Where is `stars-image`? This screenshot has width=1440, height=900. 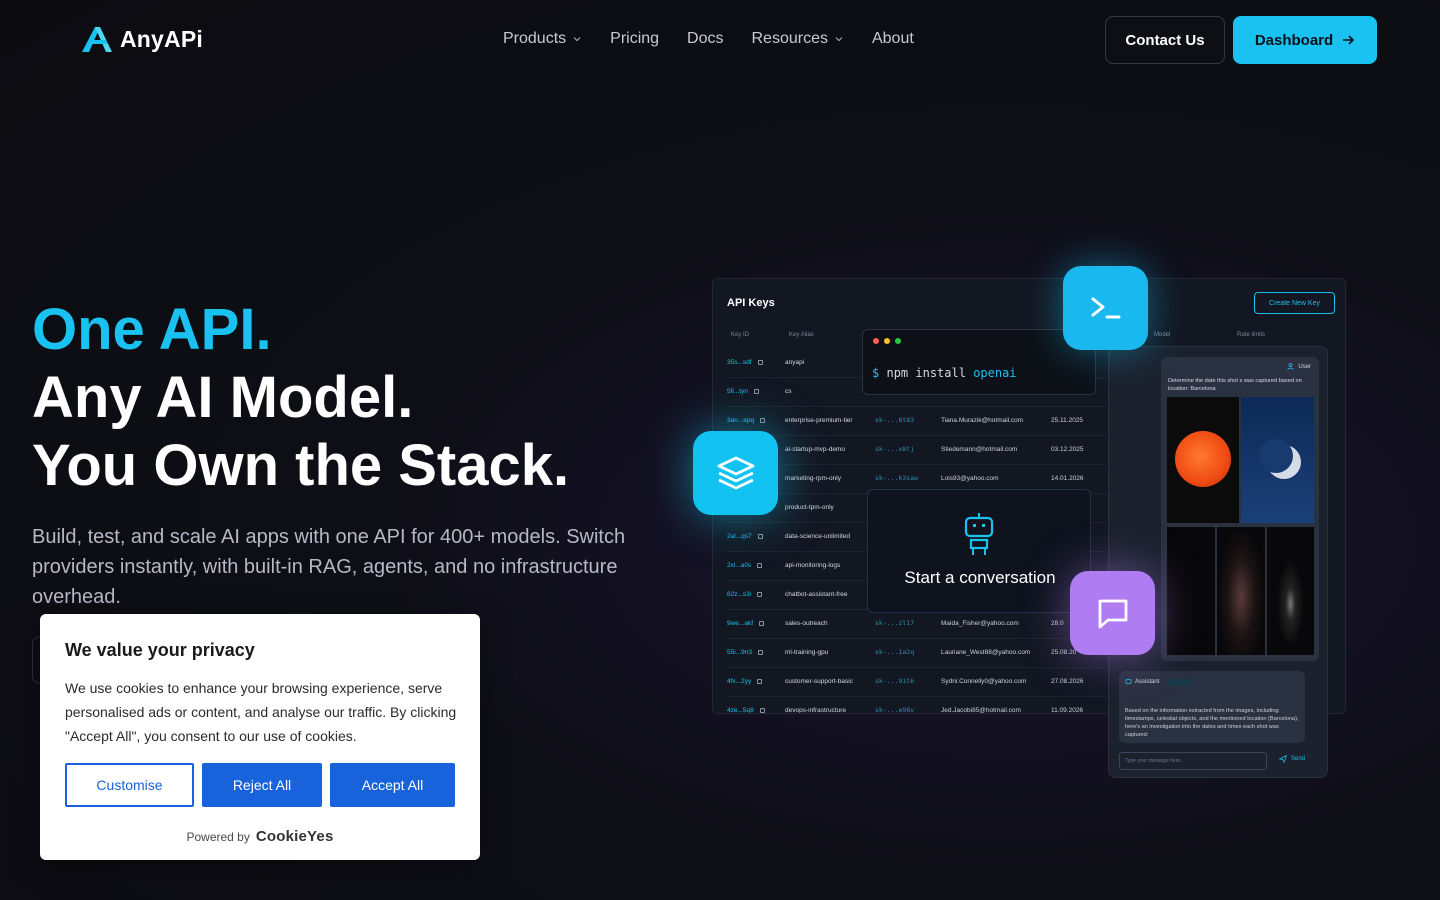
stars-image is located at coordinates (1191, 591).